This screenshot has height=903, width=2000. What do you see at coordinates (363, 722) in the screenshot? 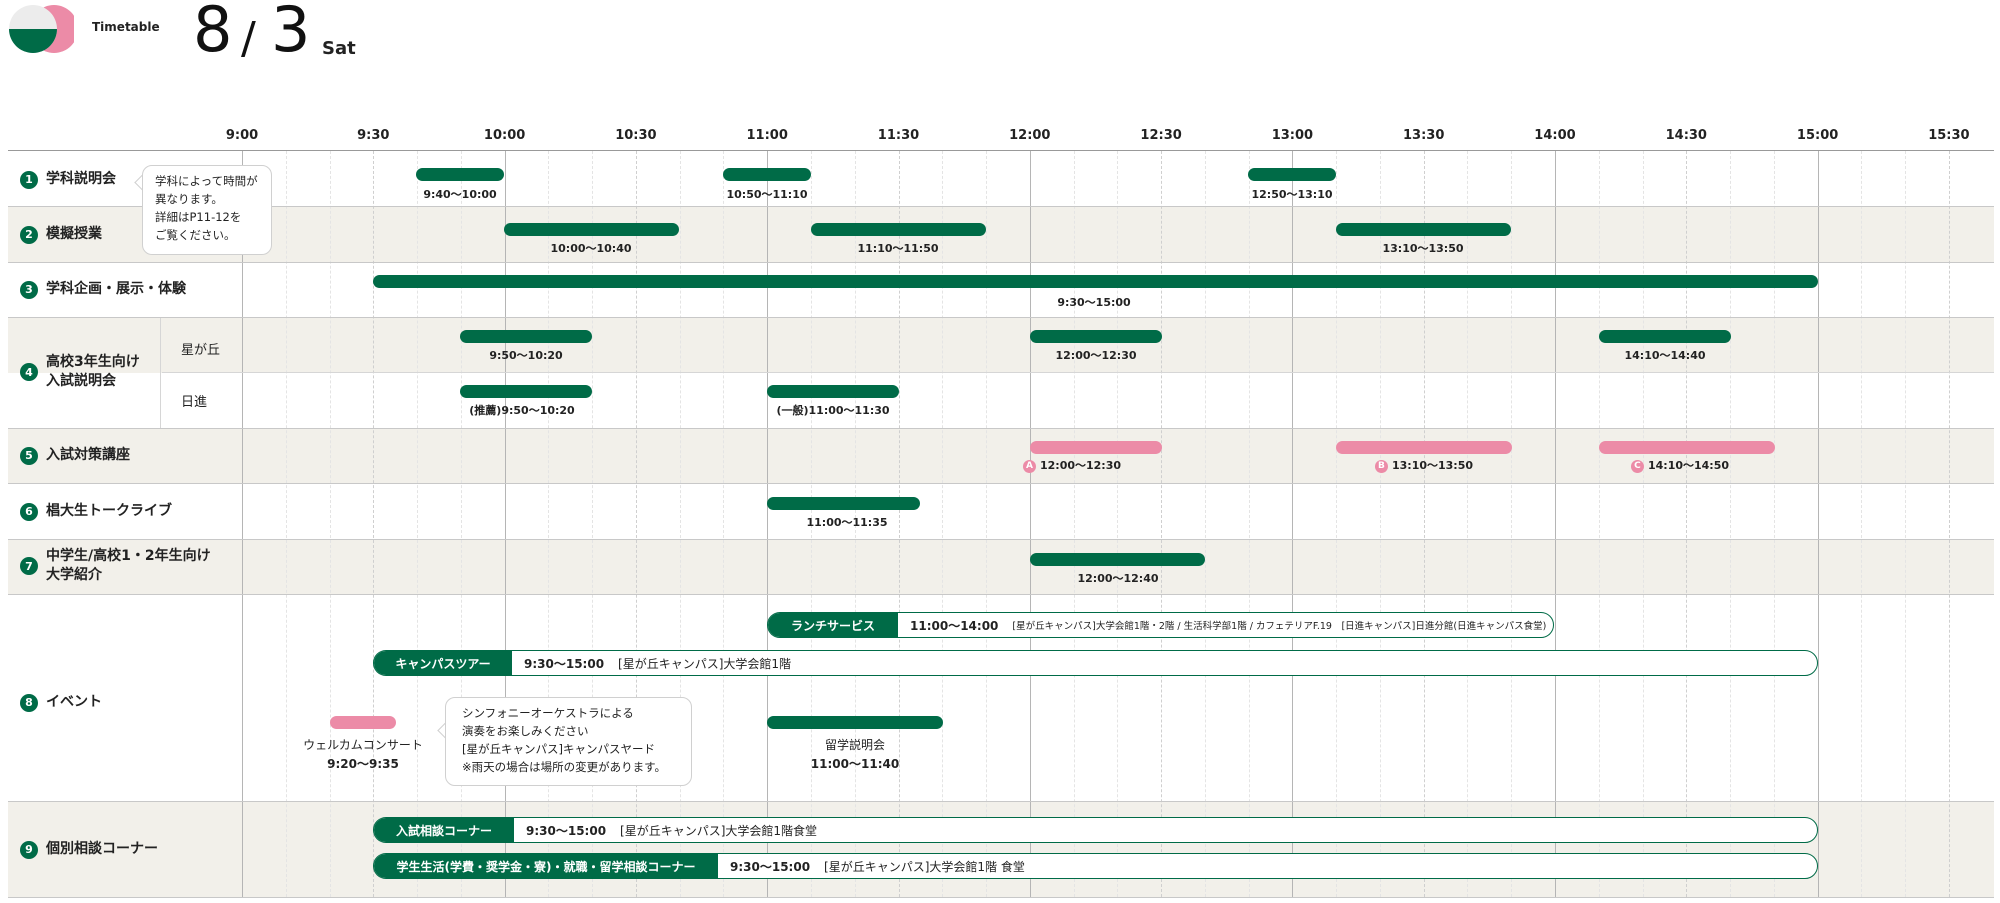
I see `concert-bar` at bounding box center [363, 722].